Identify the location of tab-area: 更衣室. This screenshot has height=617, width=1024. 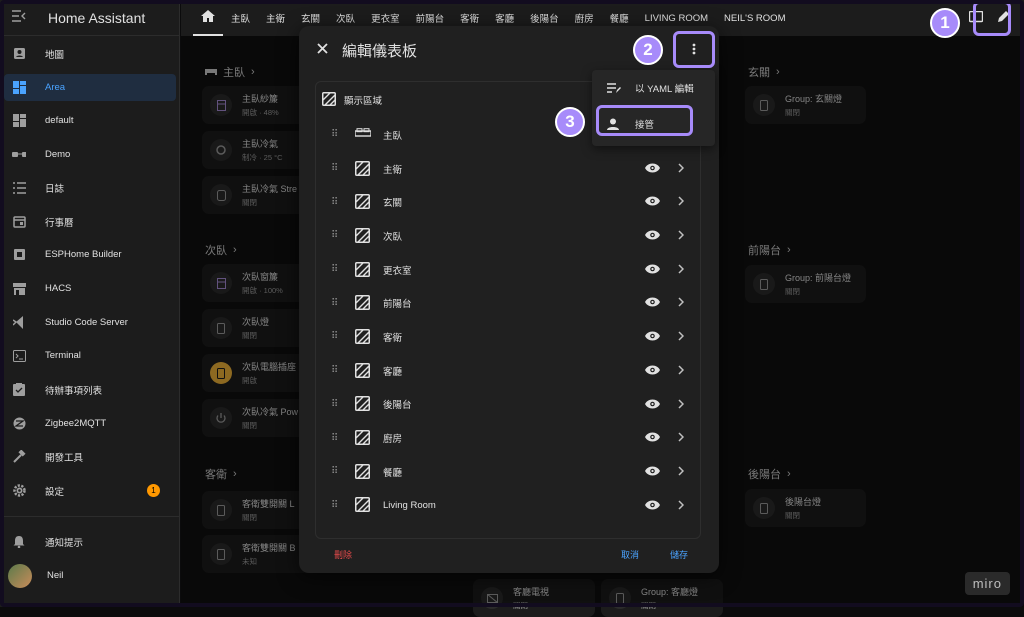
(385, 18).